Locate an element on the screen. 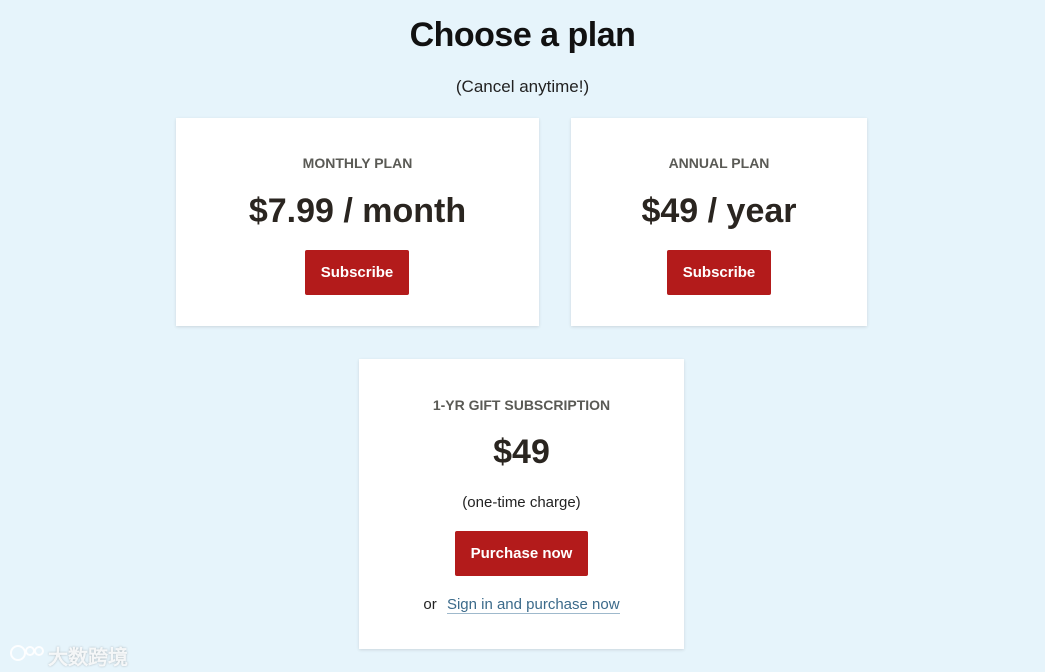 The image size is (1045, 672). monthly-plan-card: MONTHLY PLAN $7.99 / month Subscribe is located at coordinates (357, 222).